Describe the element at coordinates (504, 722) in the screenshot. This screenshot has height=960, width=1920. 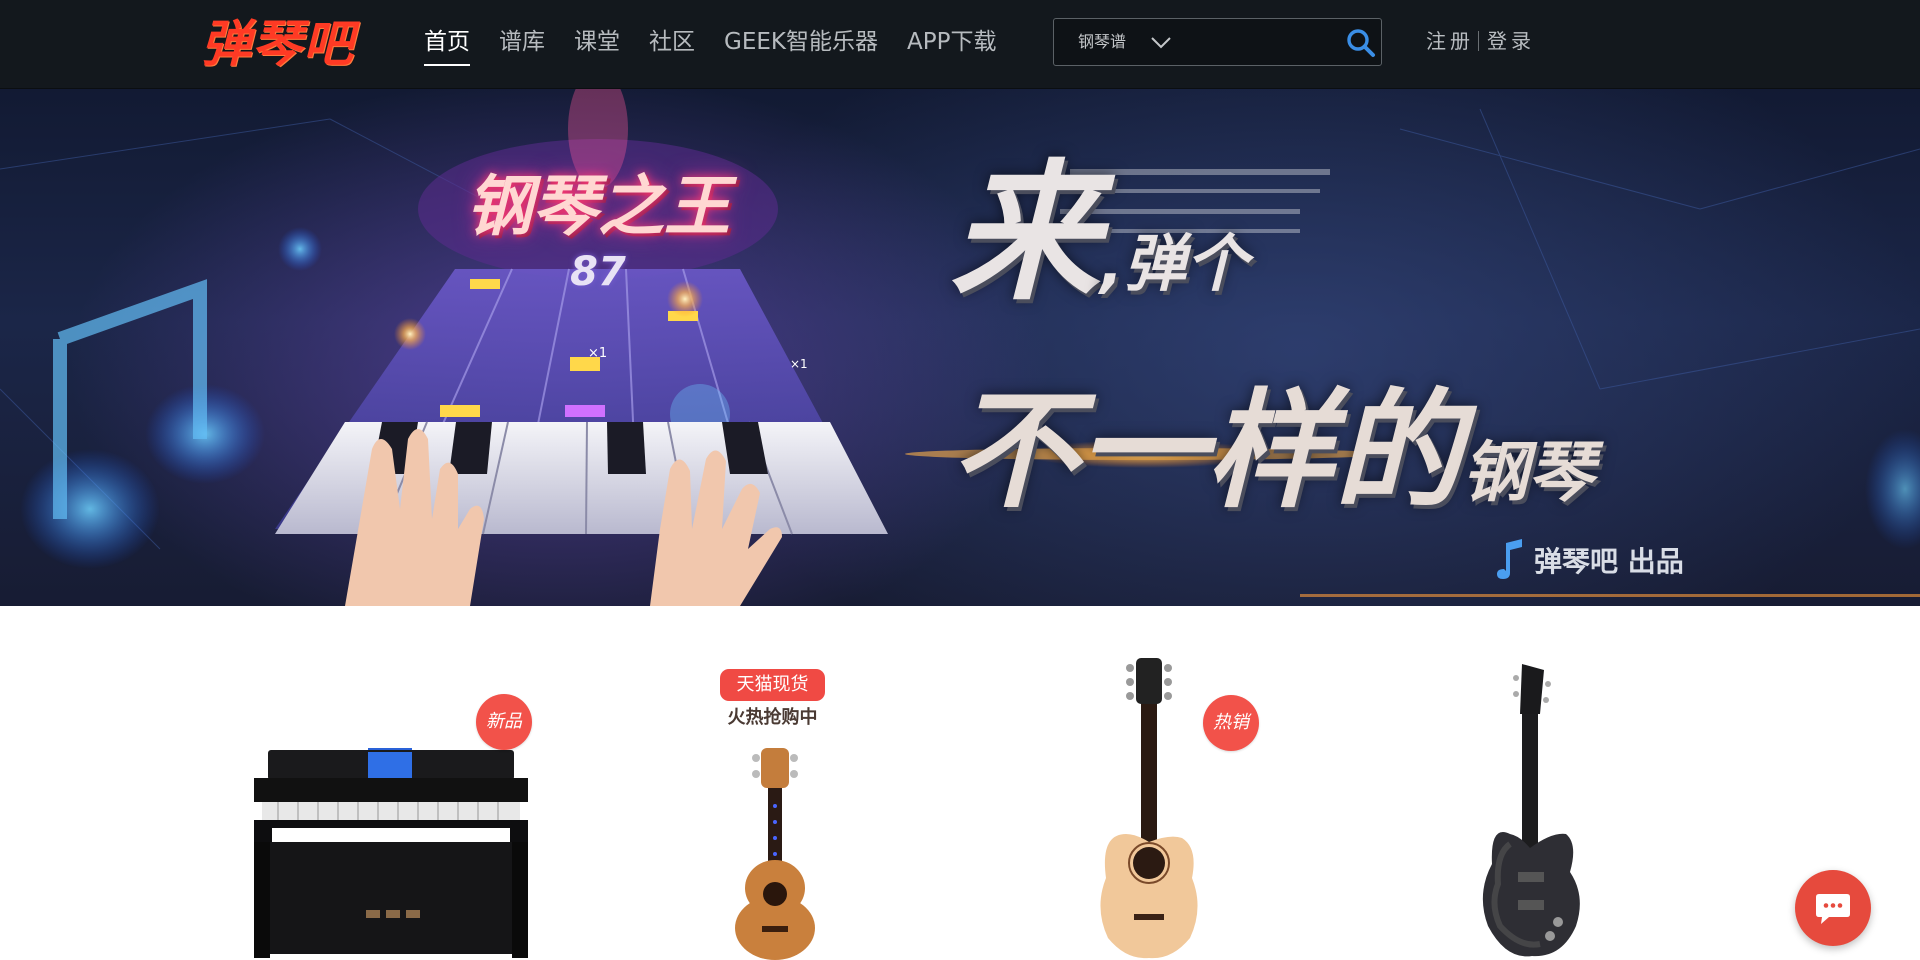
I see `badge-new: 新品` at that location.